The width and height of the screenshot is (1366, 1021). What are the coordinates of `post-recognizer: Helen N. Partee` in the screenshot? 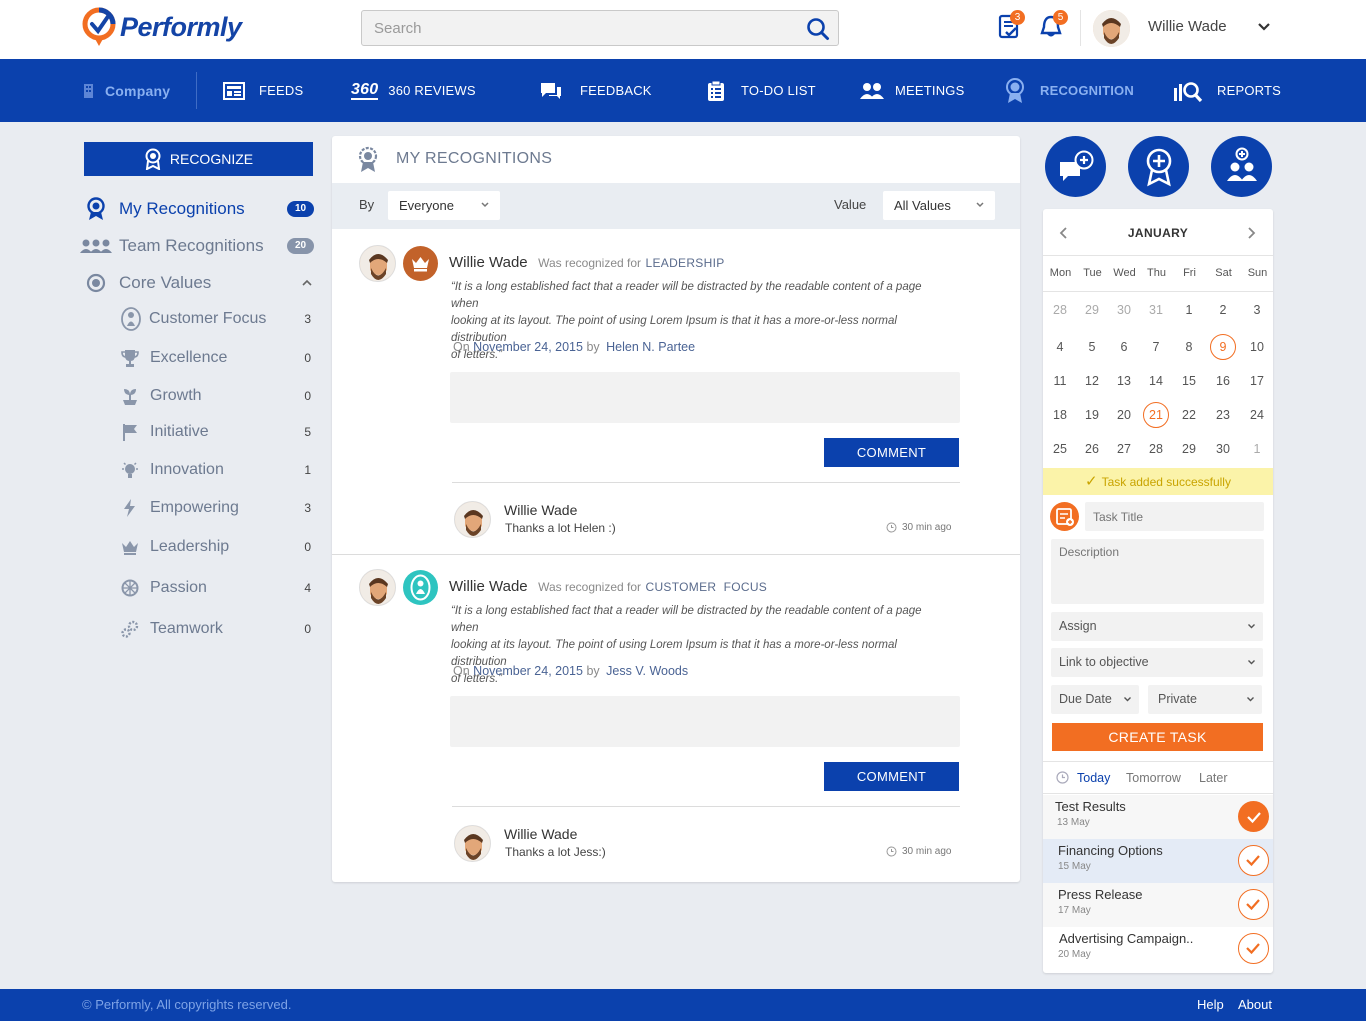 It's located at (650, 347).